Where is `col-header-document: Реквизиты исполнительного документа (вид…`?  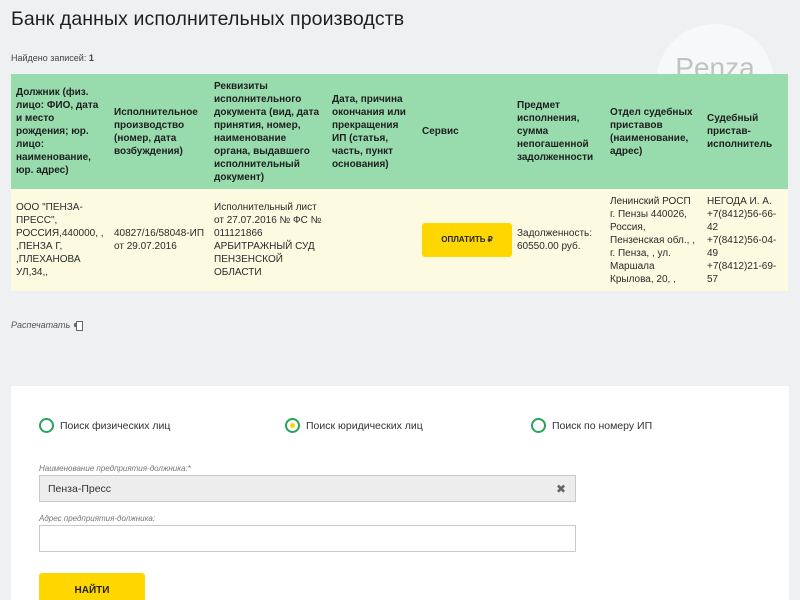 col-header-document: Реквизиты исполнительного документа (вид… is located at coordinates (267, 131).